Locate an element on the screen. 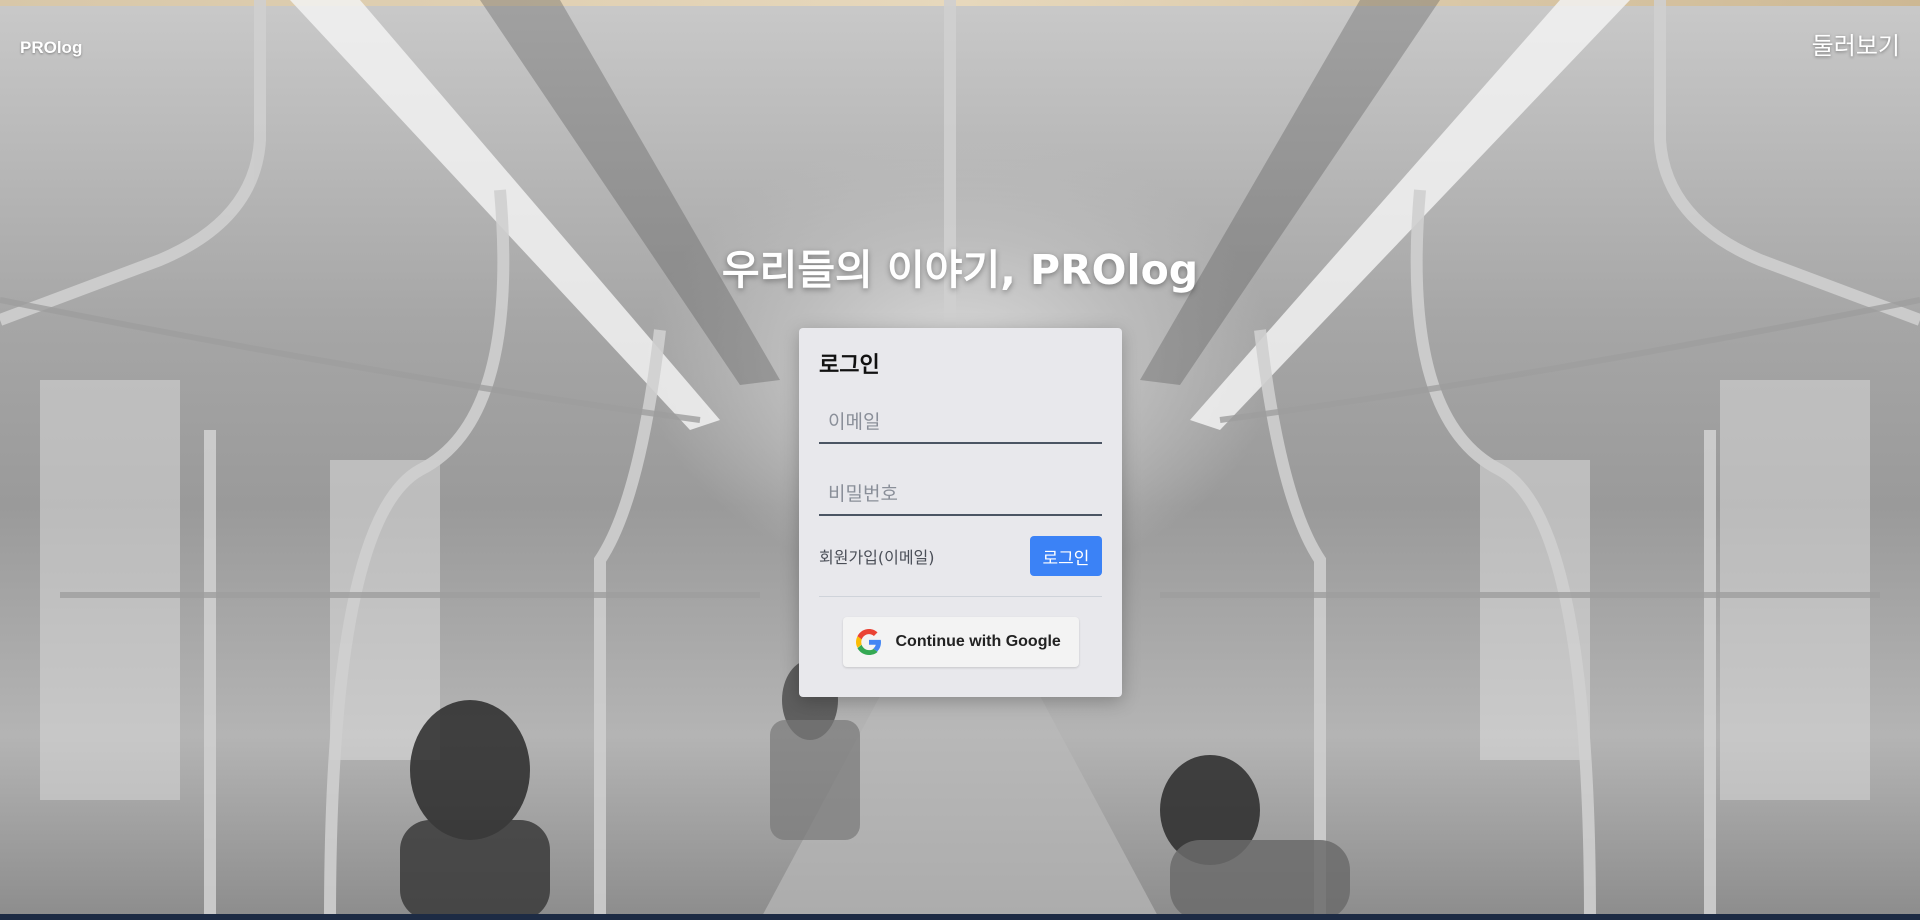 Image resolution: width=1920 pixels, height=920 pixels. email-input is located at coordinates (960, 423).